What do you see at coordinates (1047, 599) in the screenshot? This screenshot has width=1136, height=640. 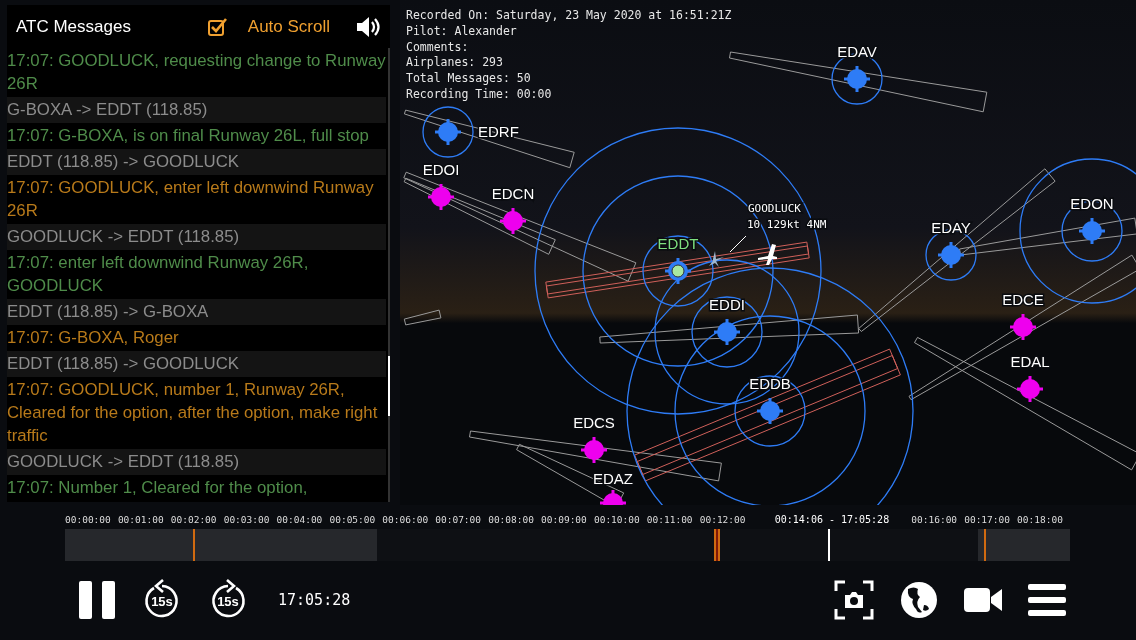 I see `menu-icon` at bounding box center [1047, 599].